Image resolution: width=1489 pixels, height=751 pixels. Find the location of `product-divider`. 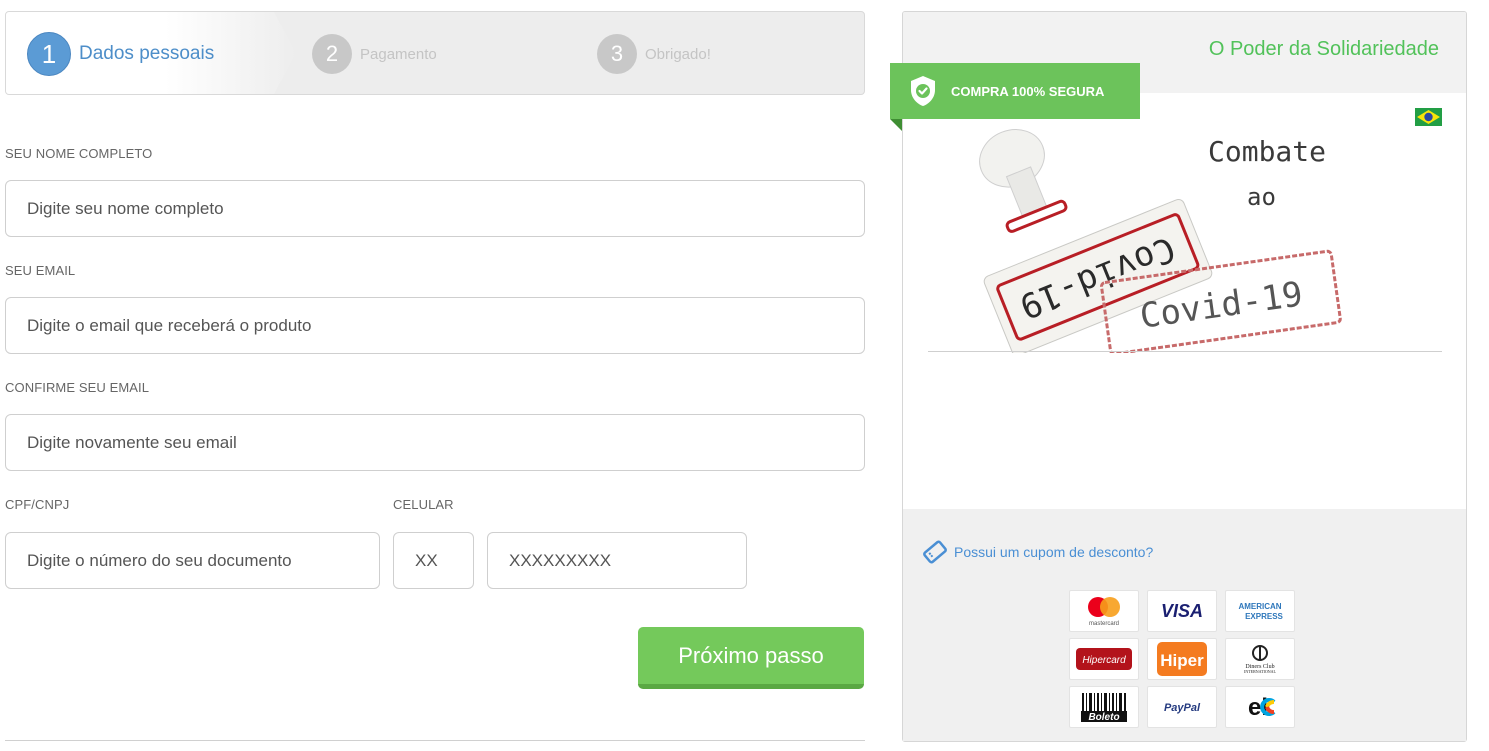

product-divider is located at coordinates (1185, 351).